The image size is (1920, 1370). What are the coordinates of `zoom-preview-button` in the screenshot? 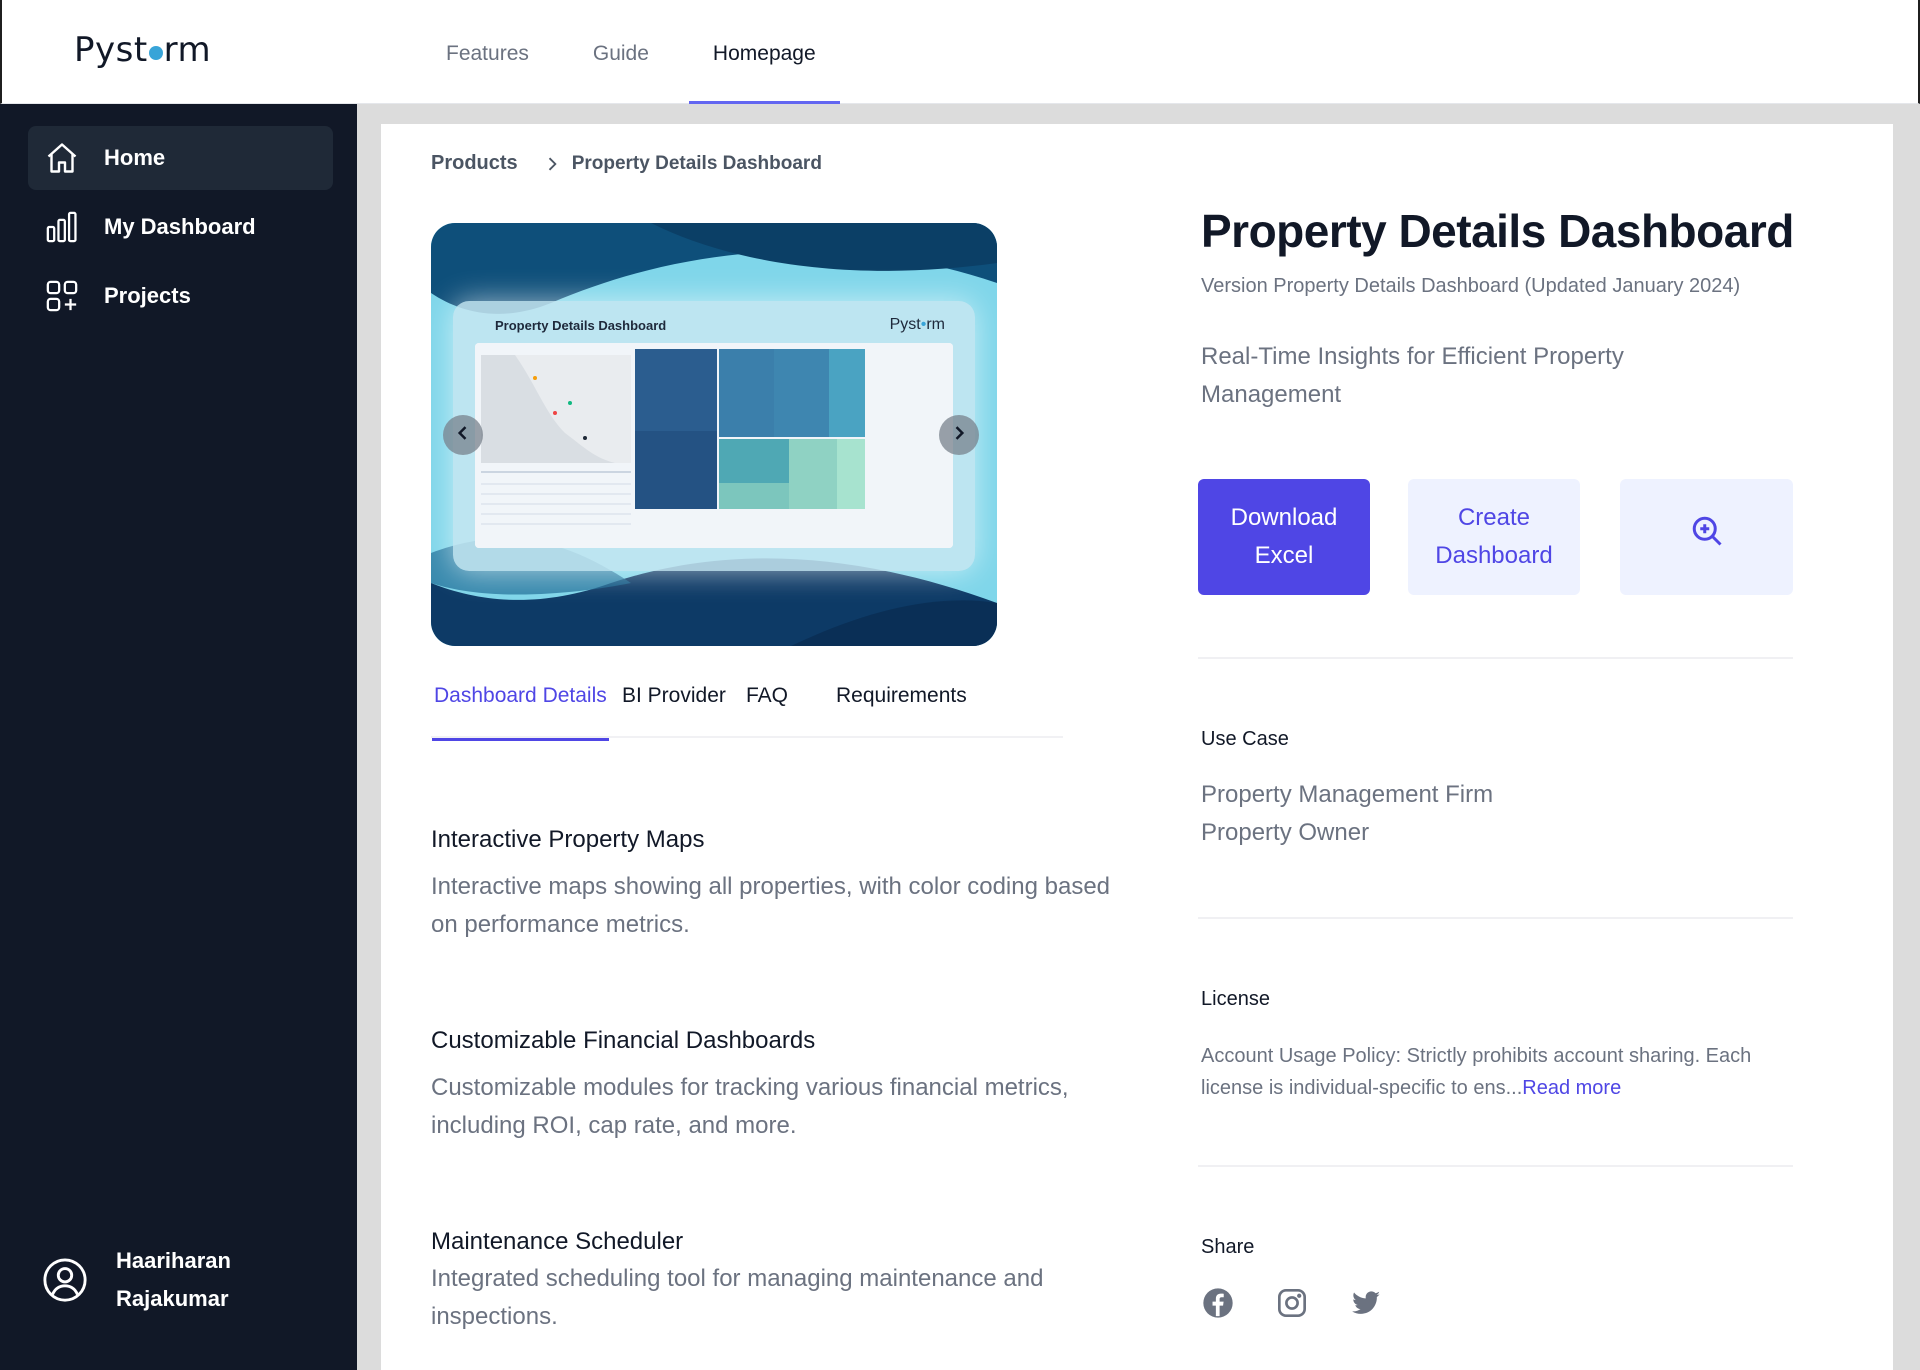 It's located at (1706, 537).